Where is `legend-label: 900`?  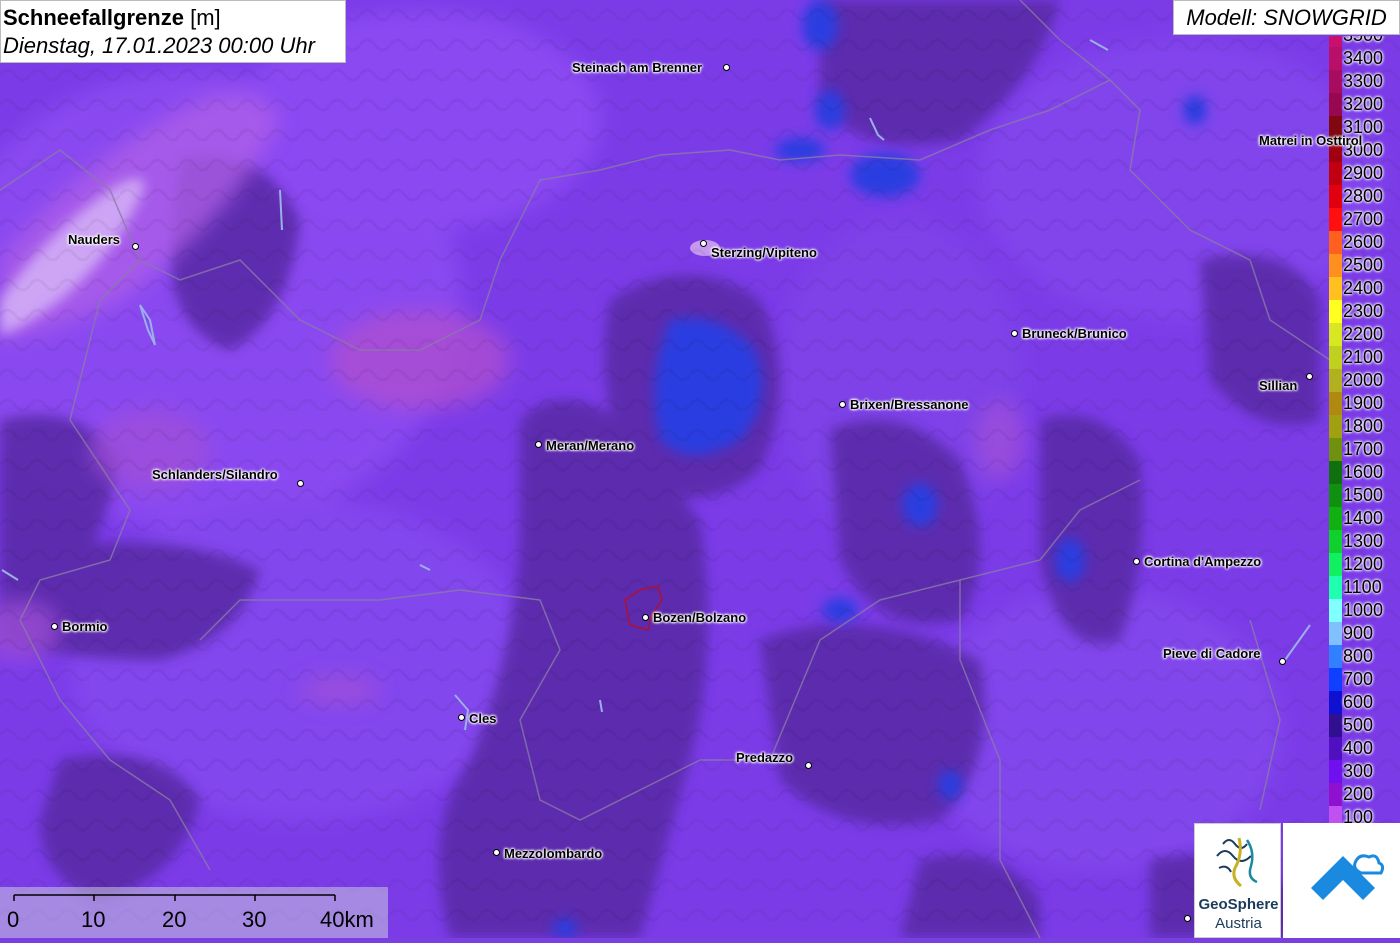 legend-label: 900 is located at coordinates (1358, 633).